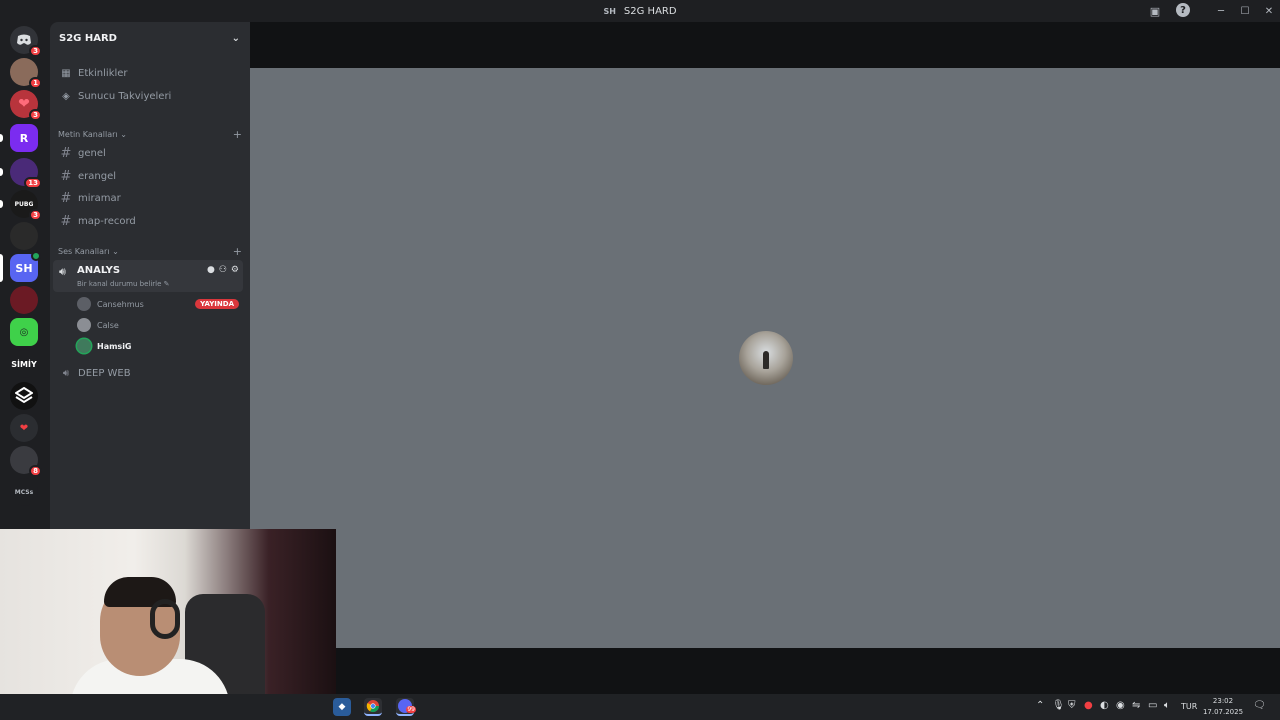  What do you see at coordinates (158, 304) in the screenshot?
I see `voice-member: Cansehmus YAYINDA` at bounding box center [158, 304].